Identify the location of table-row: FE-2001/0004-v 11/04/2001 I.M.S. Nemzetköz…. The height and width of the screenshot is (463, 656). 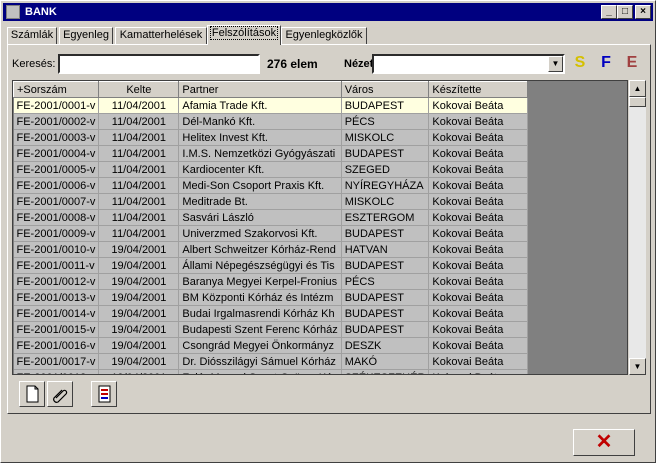
(271, 153).